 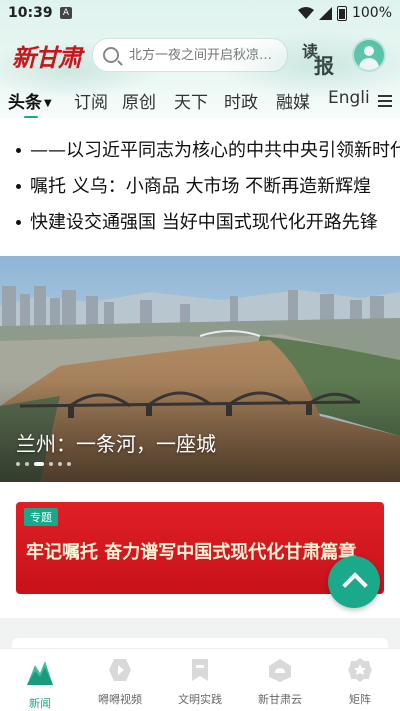 What do you see at coordinates (360, 699) in the screenshot?
I see `nav-label: 矩阵` at bounding box center [360, 699].